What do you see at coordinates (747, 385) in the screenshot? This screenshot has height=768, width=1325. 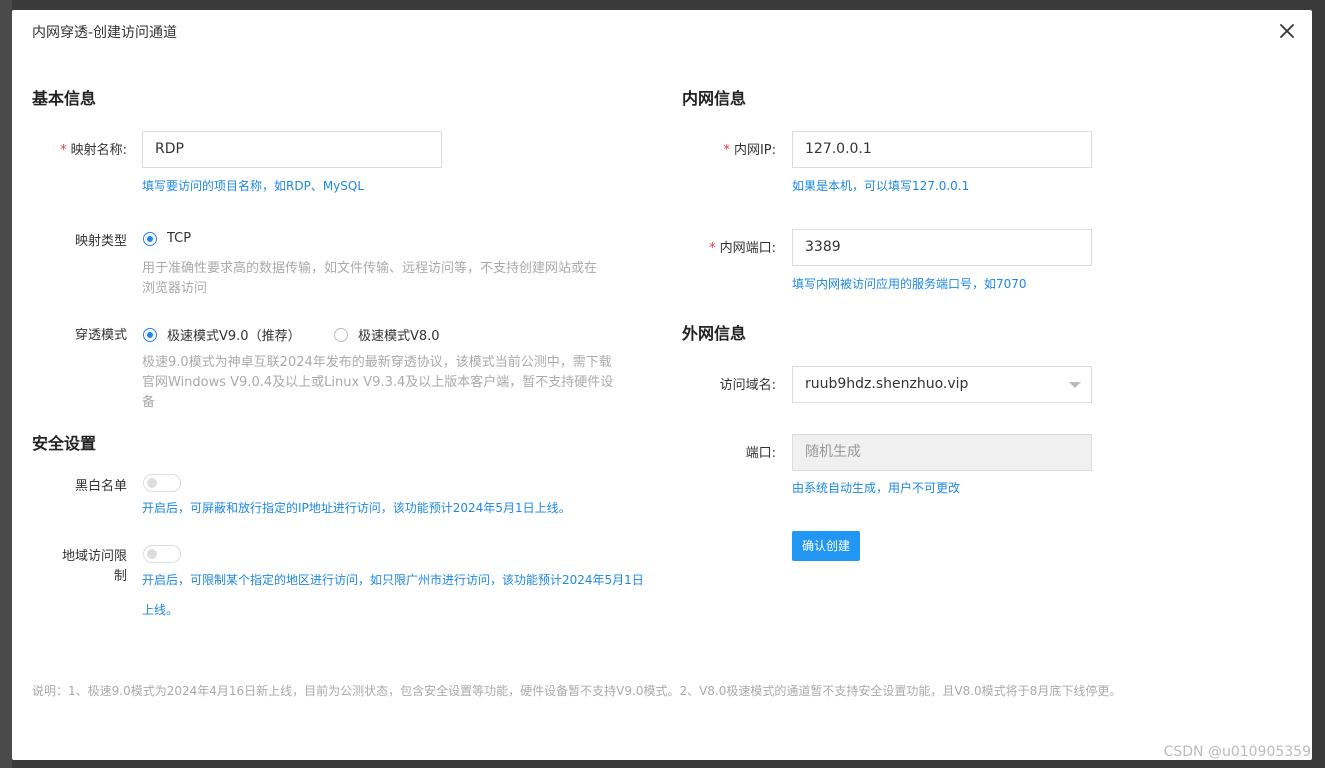 I see `domain-label: 访问域名:` at bounding box center [747, 385].